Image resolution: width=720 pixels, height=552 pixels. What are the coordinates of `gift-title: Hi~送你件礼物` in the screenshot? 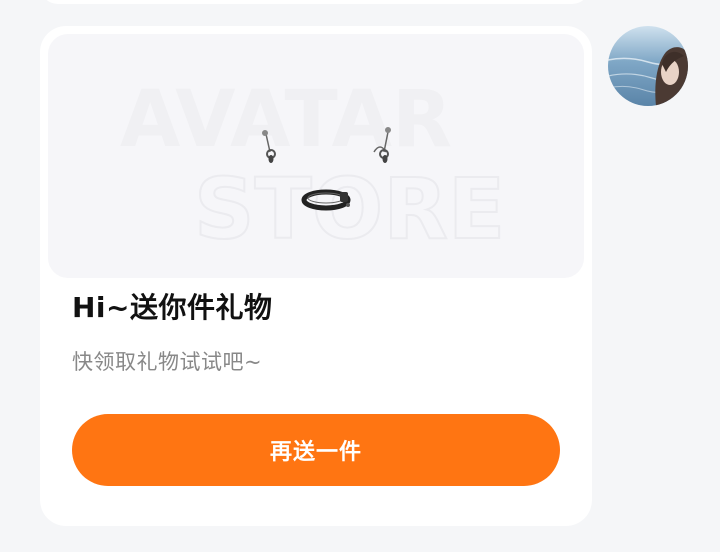 It's located at (172, 307).